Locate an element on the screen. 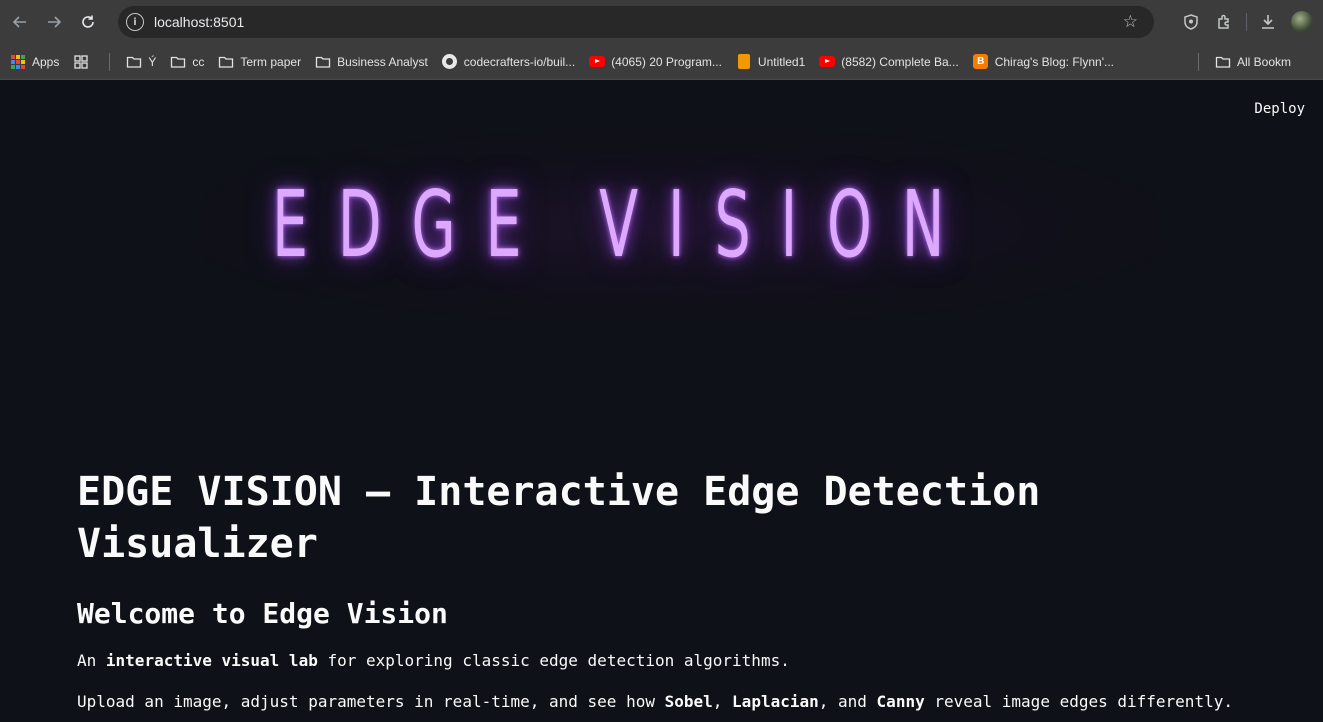 The image size is (1323, 722). forward-arrow-icon is located at coordinates (55, 22).